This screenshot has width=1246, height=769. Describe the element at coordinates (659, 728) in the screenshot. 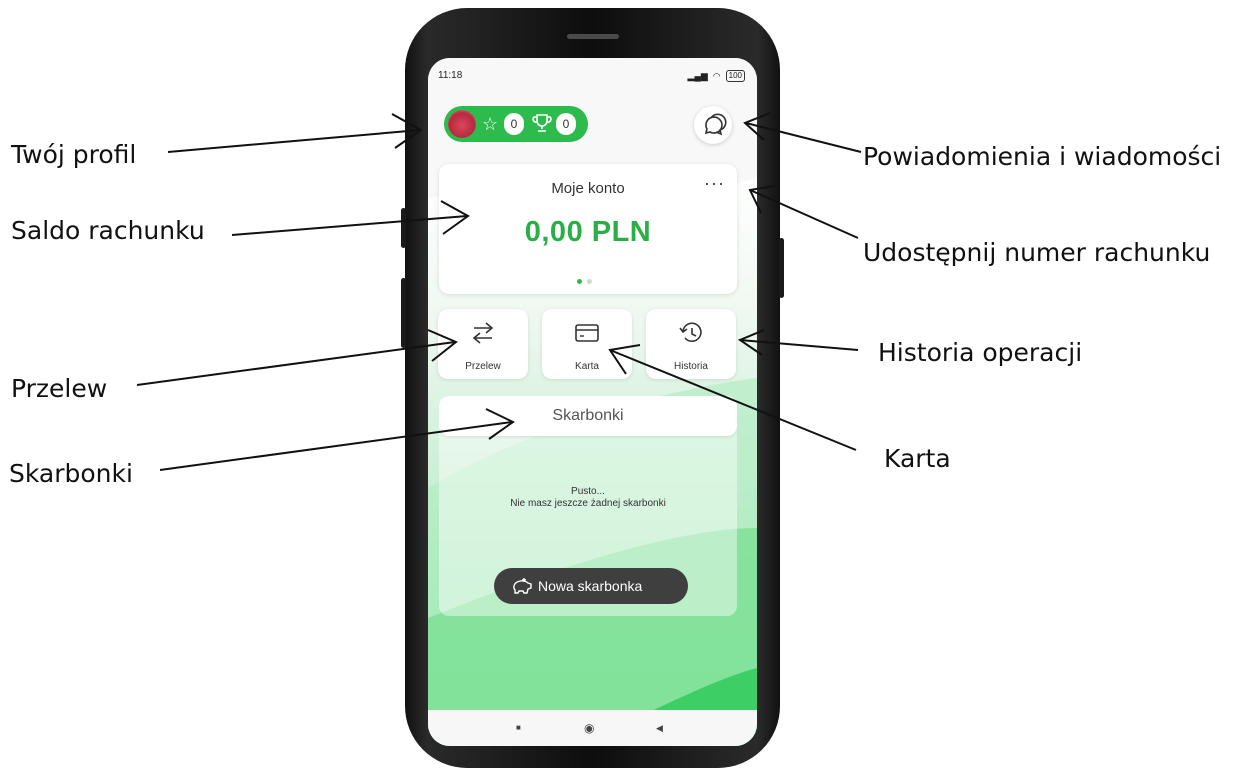

I see `back-icon: ◀` at that location.